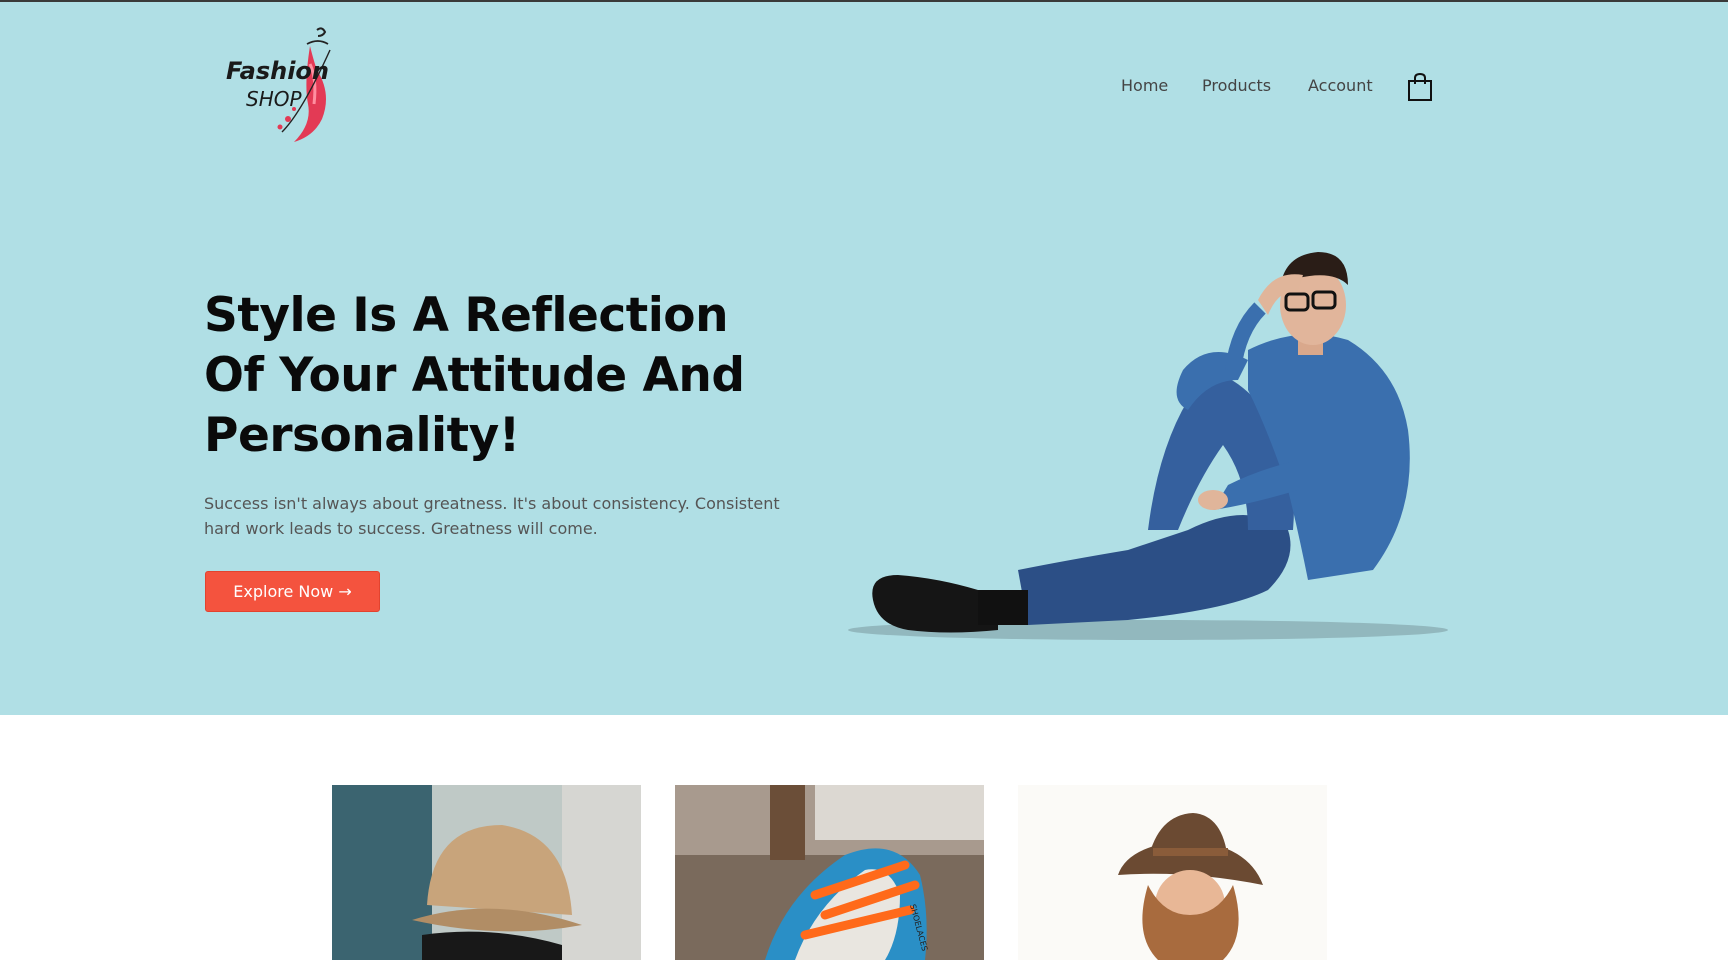 The image size is (1728, 960). I want to click on product-card-sneakers: SHOELACES, so click(829, 872).